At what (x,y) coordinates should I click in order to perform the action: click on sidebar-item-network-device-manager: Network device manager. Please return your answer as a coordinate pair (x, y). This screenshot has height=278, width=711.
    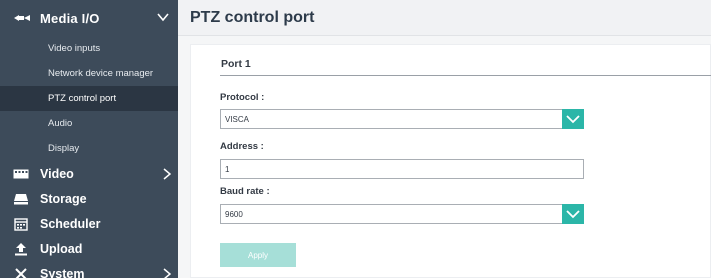
    Looking at the image, I should click on (89, 73).